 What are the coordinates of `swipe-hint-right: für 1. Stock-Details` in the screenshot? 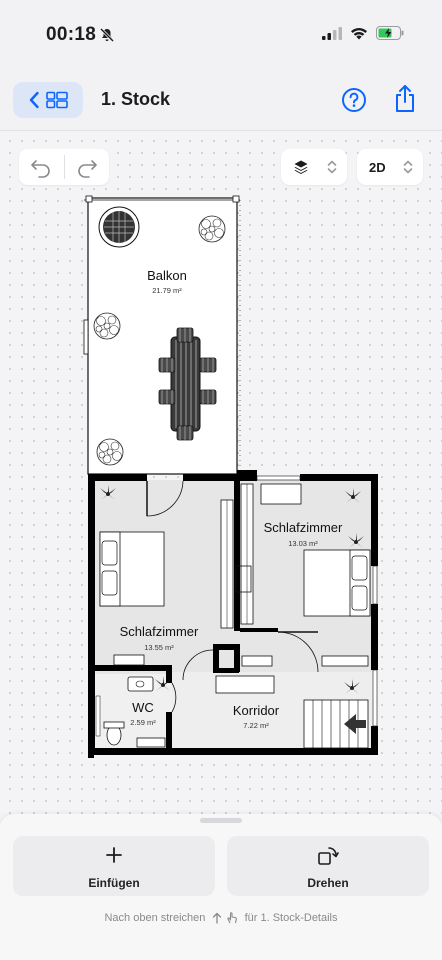 It's located at (291, 917).